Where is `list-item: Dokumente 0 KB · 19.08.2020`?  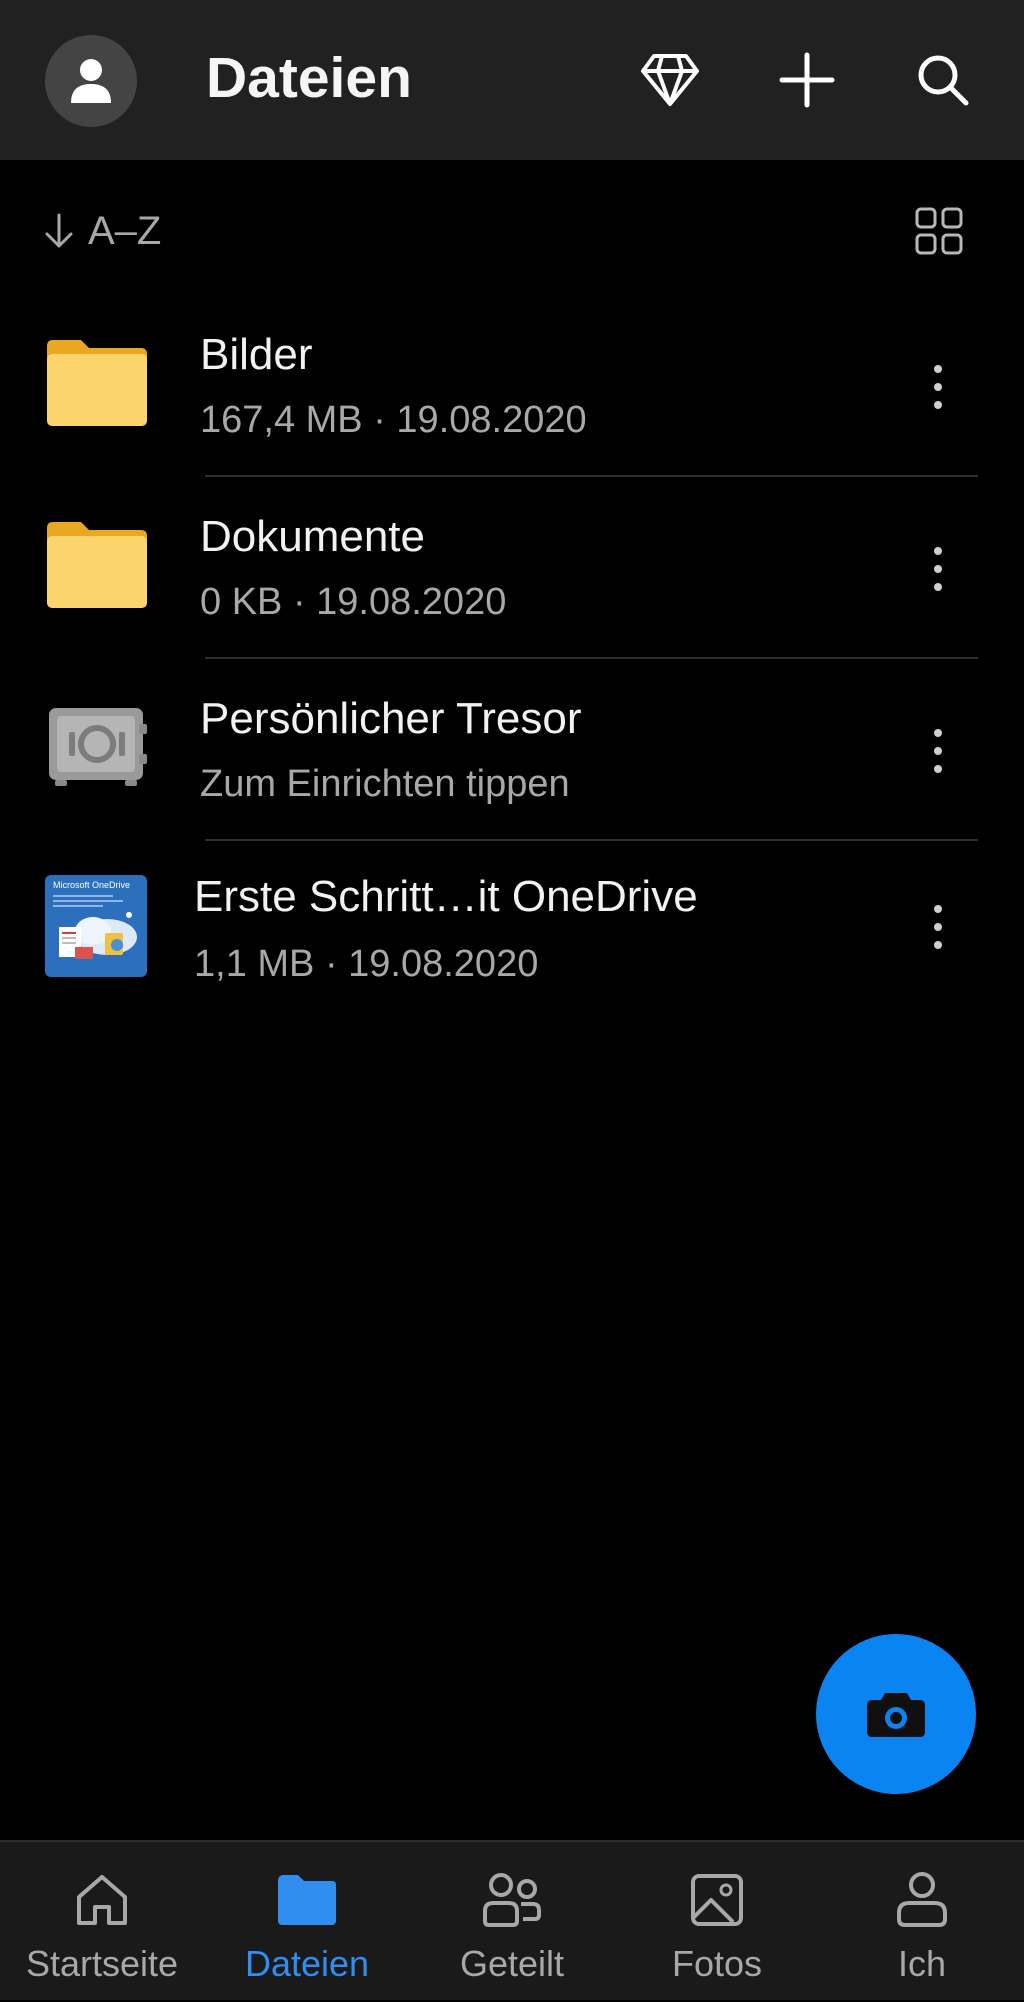
list-item: Dokumente 0 KB · 19.08.2020 is located at coordinates (512, 568).